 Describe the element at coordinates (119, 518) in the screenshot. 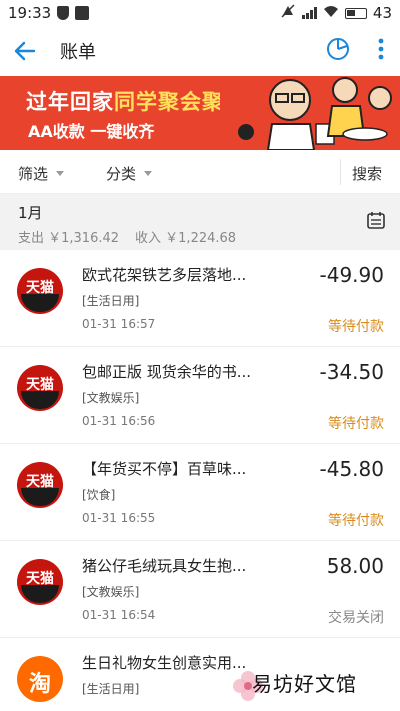

I see `transaction-datetime: 01-31 16:55` at that location.